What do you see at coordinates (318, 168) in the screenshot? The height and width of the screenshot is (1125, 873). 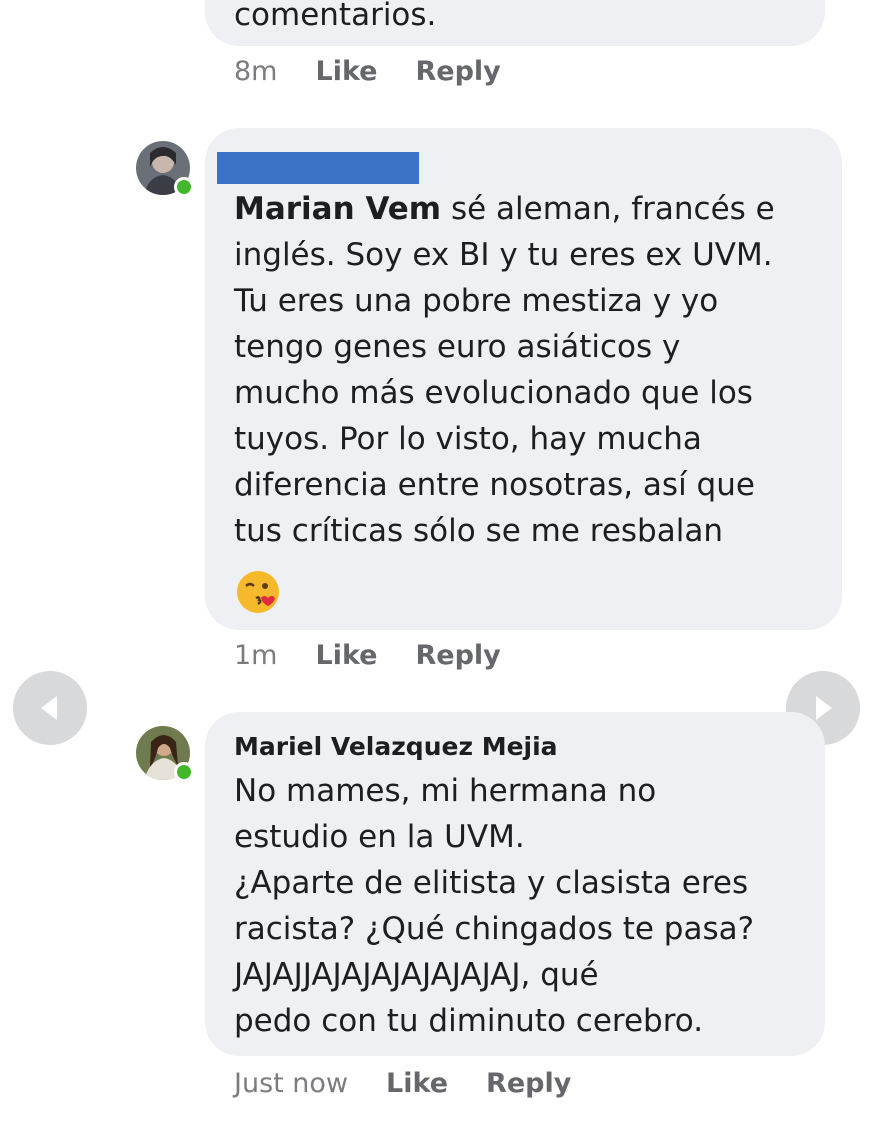 I see `redacted-box` at bounding box center [318, 168].